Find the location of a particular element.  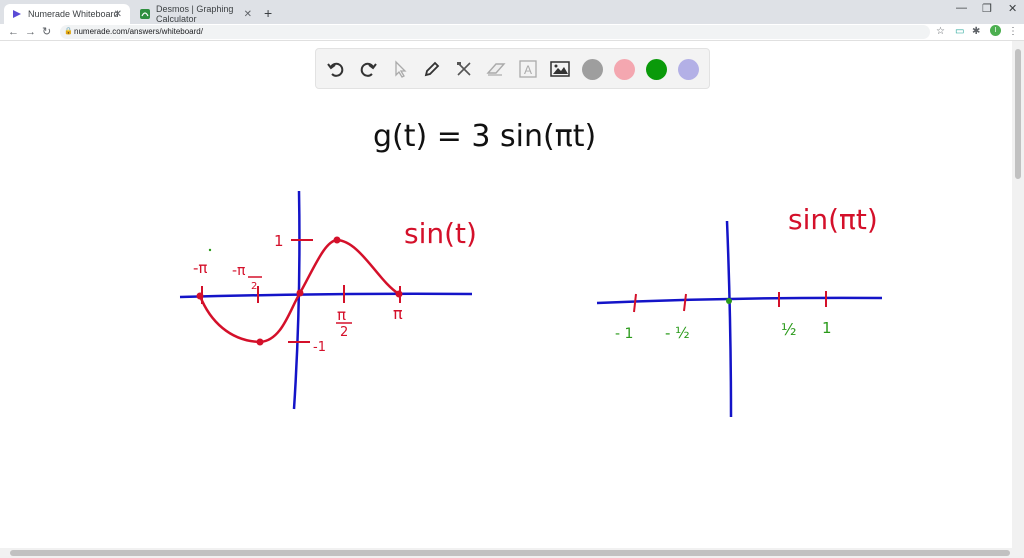

back-icon: ← is located at coordinates (13, 32).